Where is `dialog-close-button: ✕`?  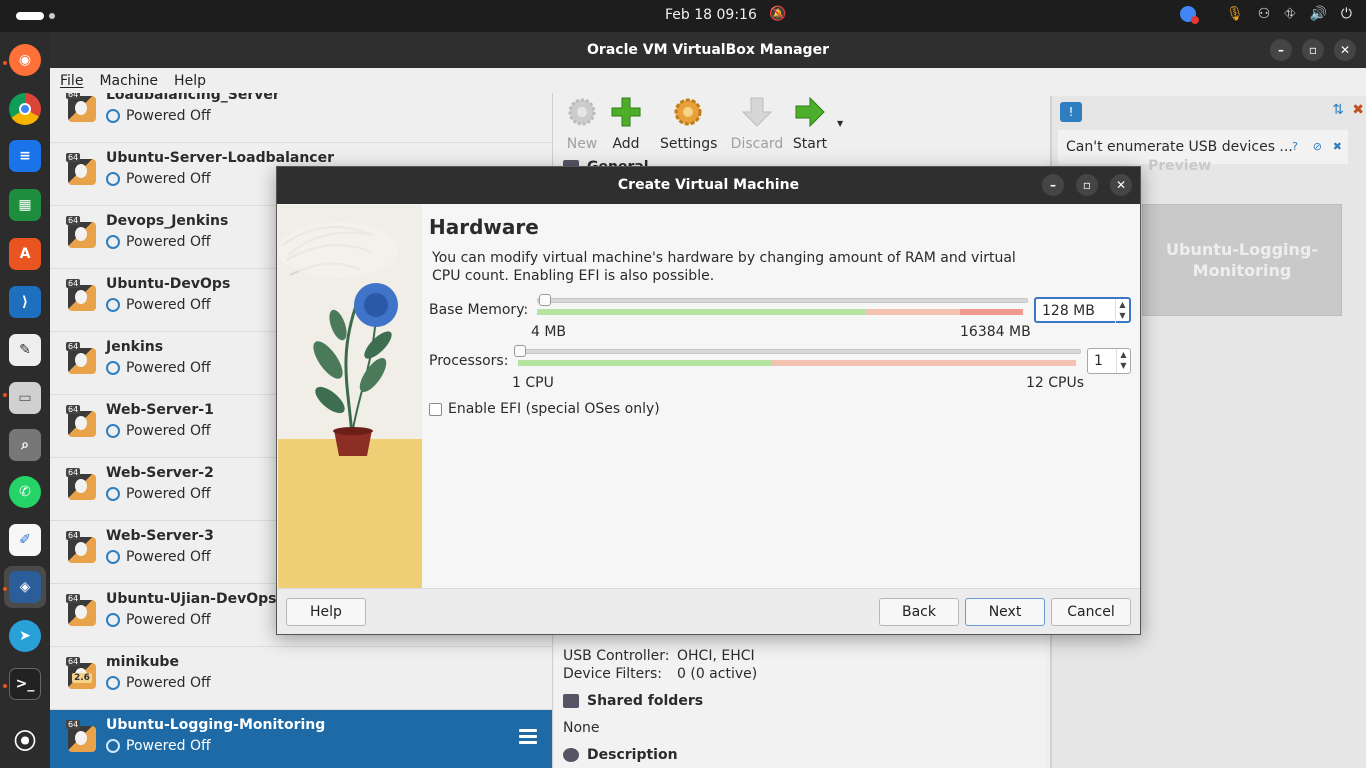
dialog-close-button: ✕ is located at coordinates (1121, 185).